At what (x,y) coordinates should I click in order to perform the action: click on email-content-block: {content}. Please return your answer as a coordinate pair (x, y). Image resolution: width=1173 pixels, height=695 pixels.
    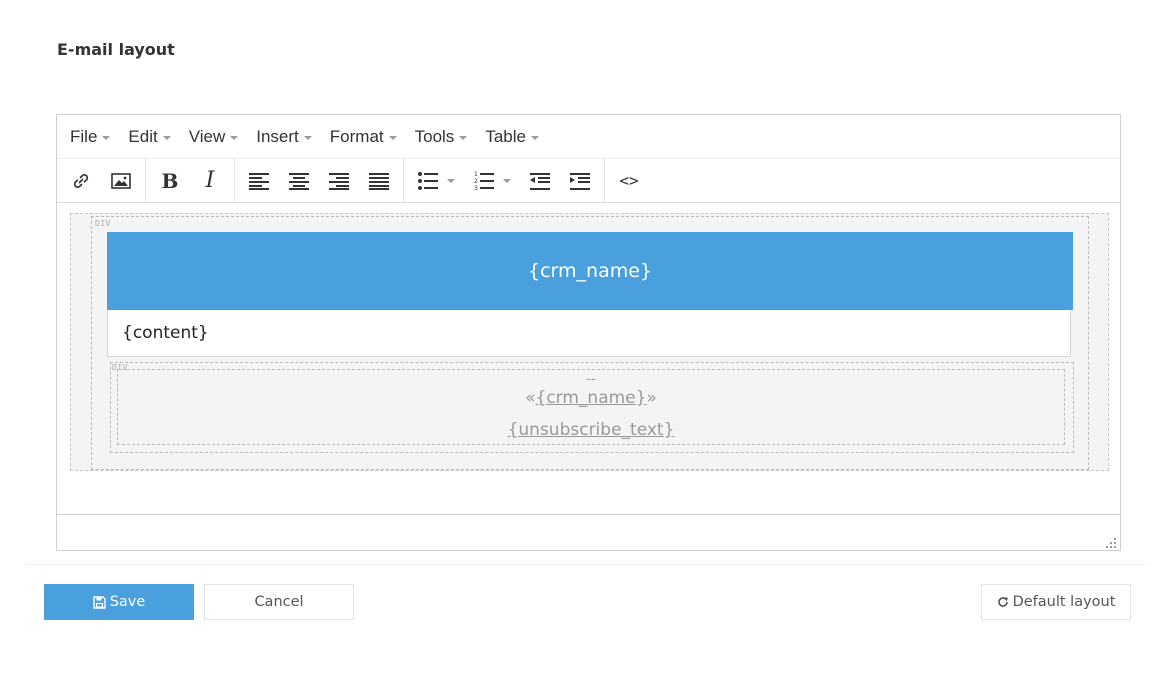
    Looking at the image, I should click on (589, 333).